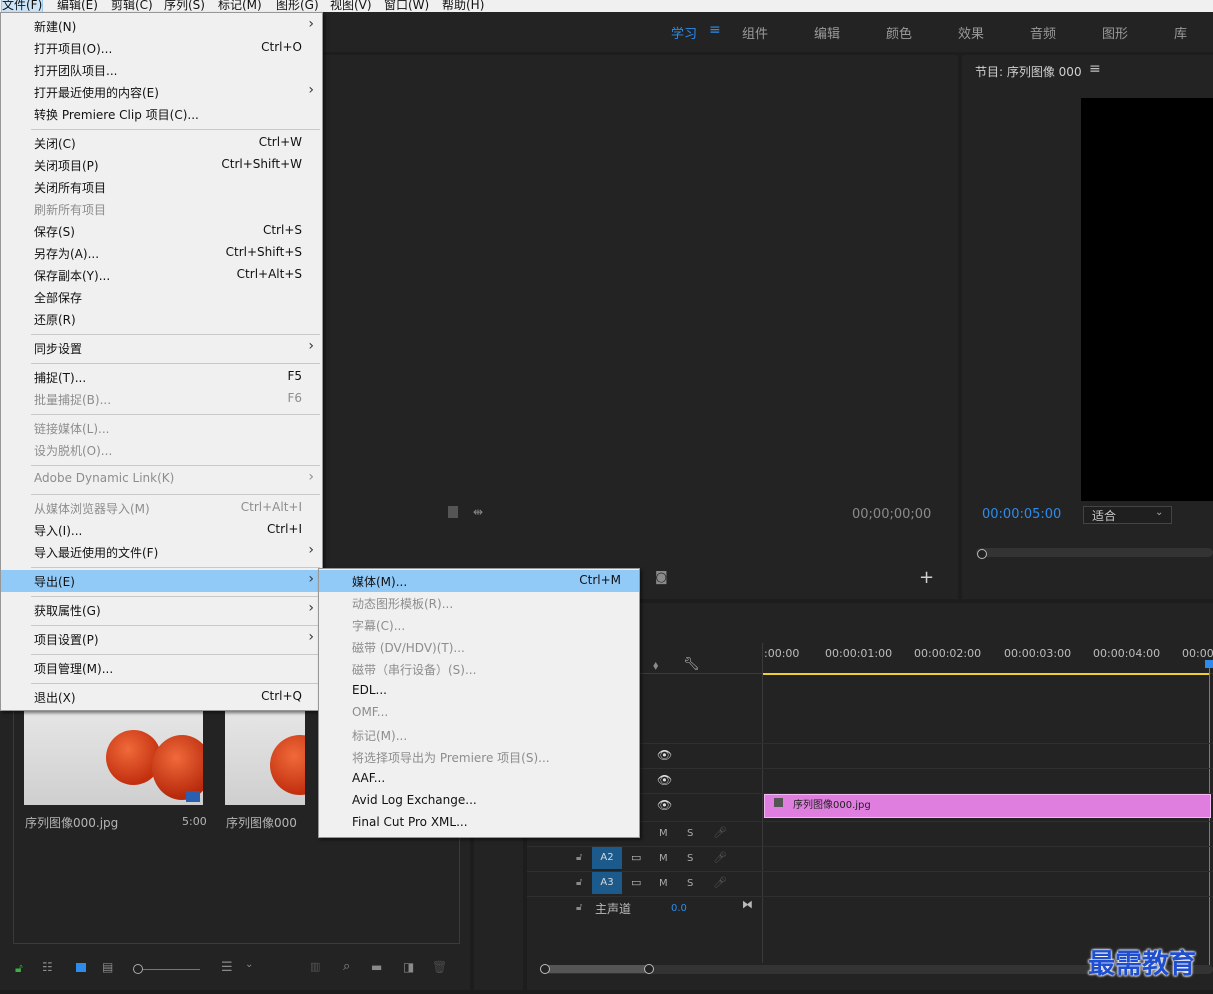 This screenshot has height=994, width=1213. Describe the element at coordinates (315, 966) in the screenshot. I see `automate-icon: ▥` at that location.